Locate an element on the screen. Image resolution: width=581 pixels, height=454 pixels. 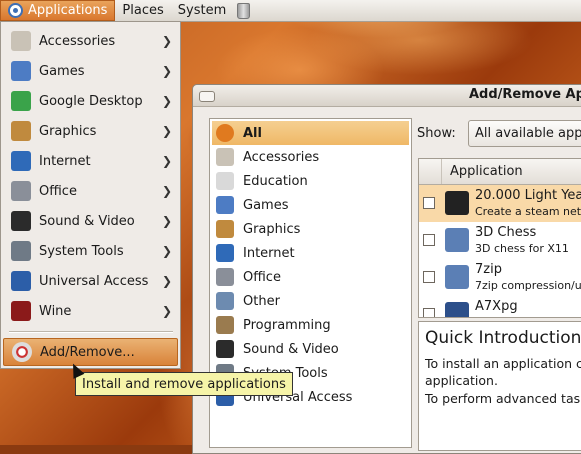
menu-item-graphics: Graphics ❯ is located at coordinates (90, 131).